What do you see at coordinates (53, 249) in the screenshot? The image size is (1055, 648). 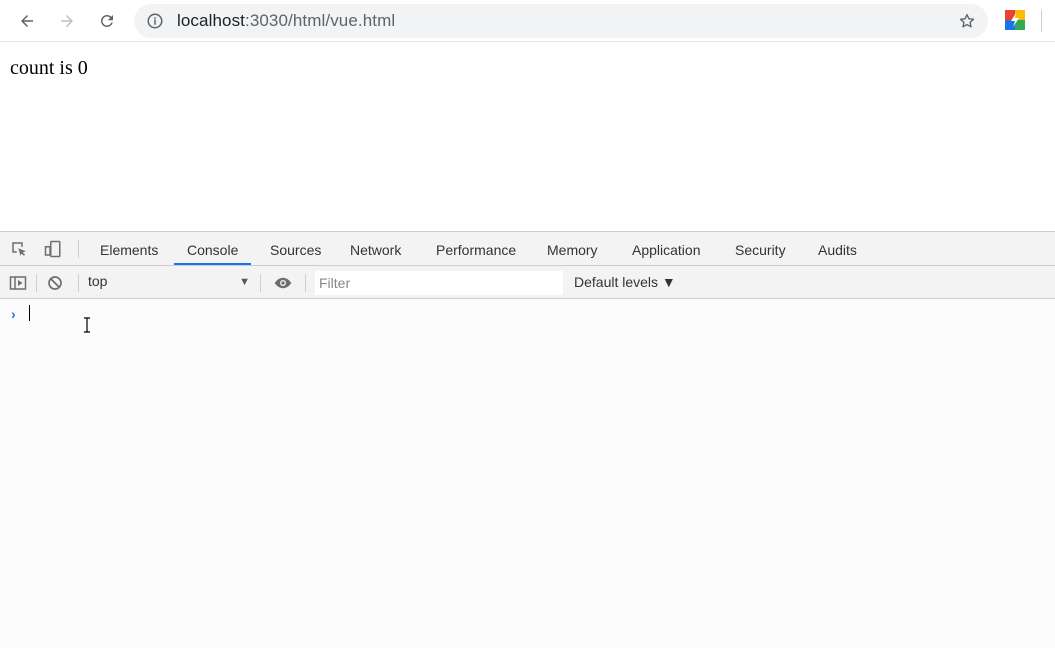 I see `device-toolbar-icon` at bounding box center [53, 249].